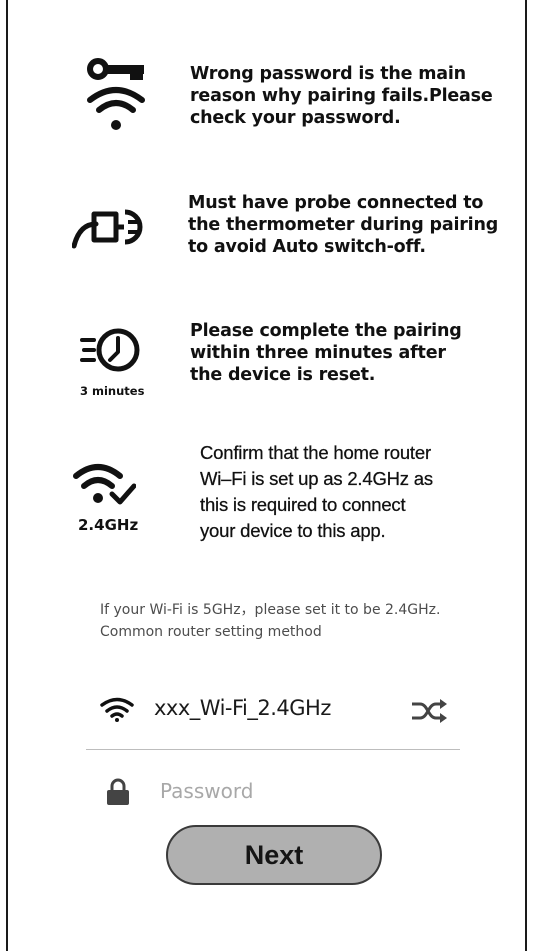 Image resolution: width=534 pixels, height=951 pixels. Describe the element at coordinates (117, 709) in the screenshot. I see `wifi-icon` at that location.